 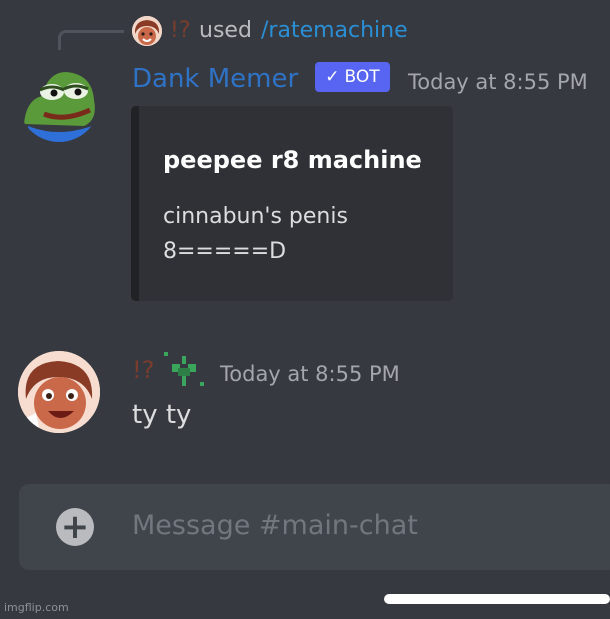 What do you see at coordinates (497, 599) in the screenshot?
I see `home-indicator-bar` at bounding box center [497, 599].